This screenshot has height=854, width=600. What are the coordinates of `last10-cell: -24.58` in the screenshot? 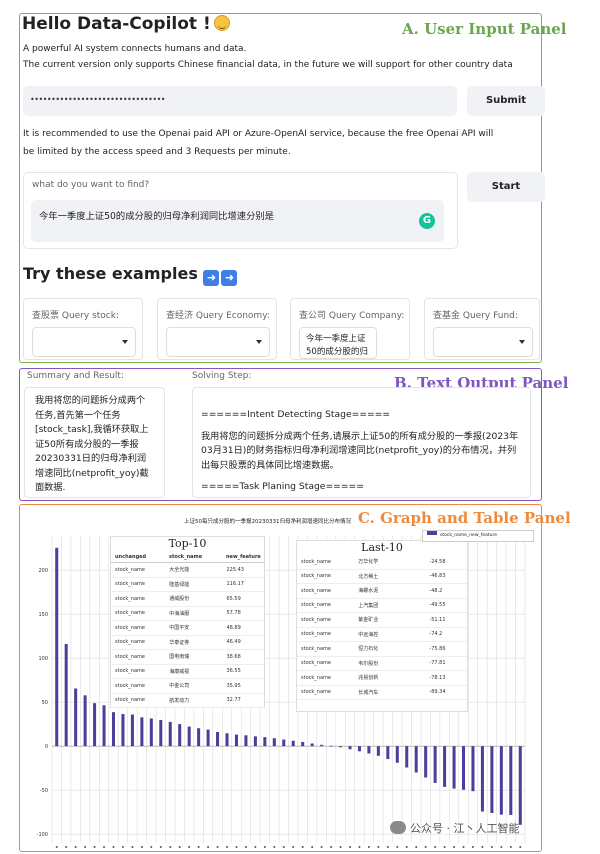 It's located at (437, 561).